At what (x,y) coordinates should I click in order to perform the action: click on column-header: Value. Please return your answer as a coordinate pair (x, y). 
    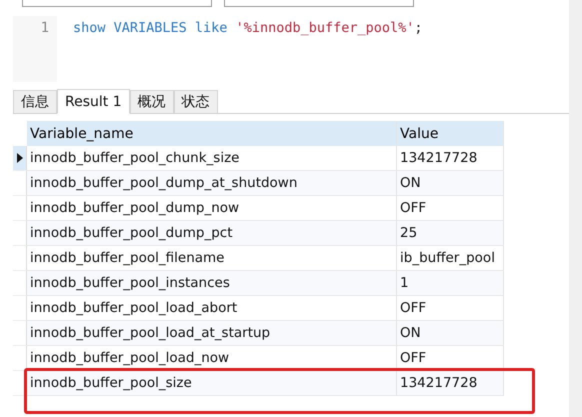
    Looking at the image, I should click on (450, 133).